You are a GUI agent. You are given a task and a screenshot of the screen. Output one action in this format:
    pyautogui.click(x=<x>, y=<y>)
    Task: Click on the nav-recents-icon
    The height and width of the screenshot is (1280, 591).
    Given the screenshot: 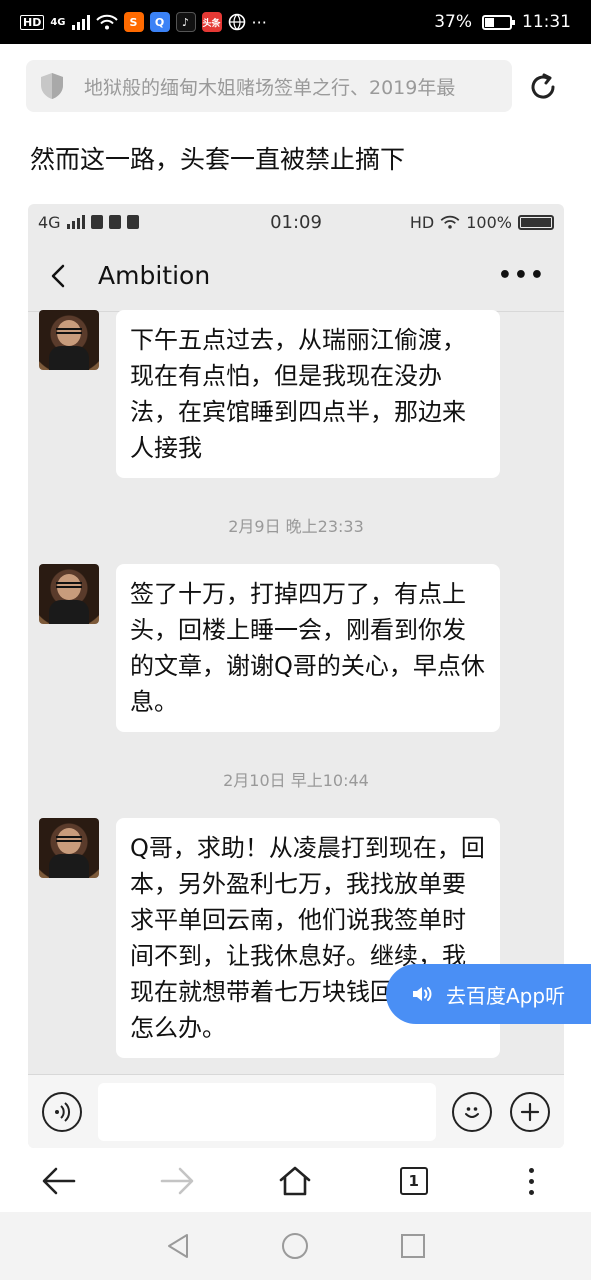 What is the action you would take?
    pyautogui.click(x=413, y=1246)
    